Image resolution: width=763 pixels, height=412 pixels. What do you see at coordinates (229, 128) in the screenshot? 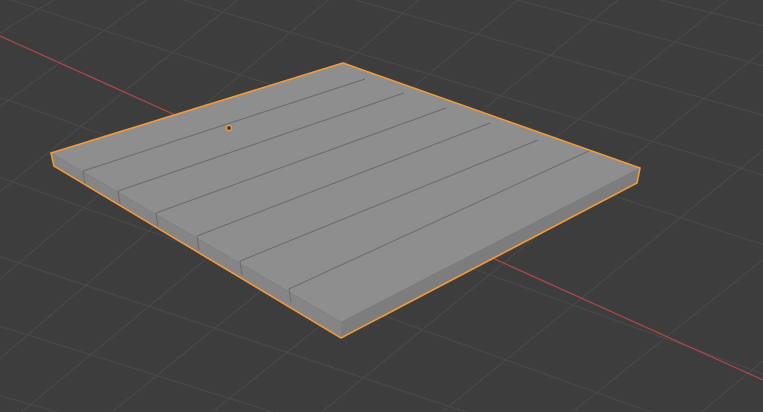
I see `object-origin-point` at bounding box center [229, 128].